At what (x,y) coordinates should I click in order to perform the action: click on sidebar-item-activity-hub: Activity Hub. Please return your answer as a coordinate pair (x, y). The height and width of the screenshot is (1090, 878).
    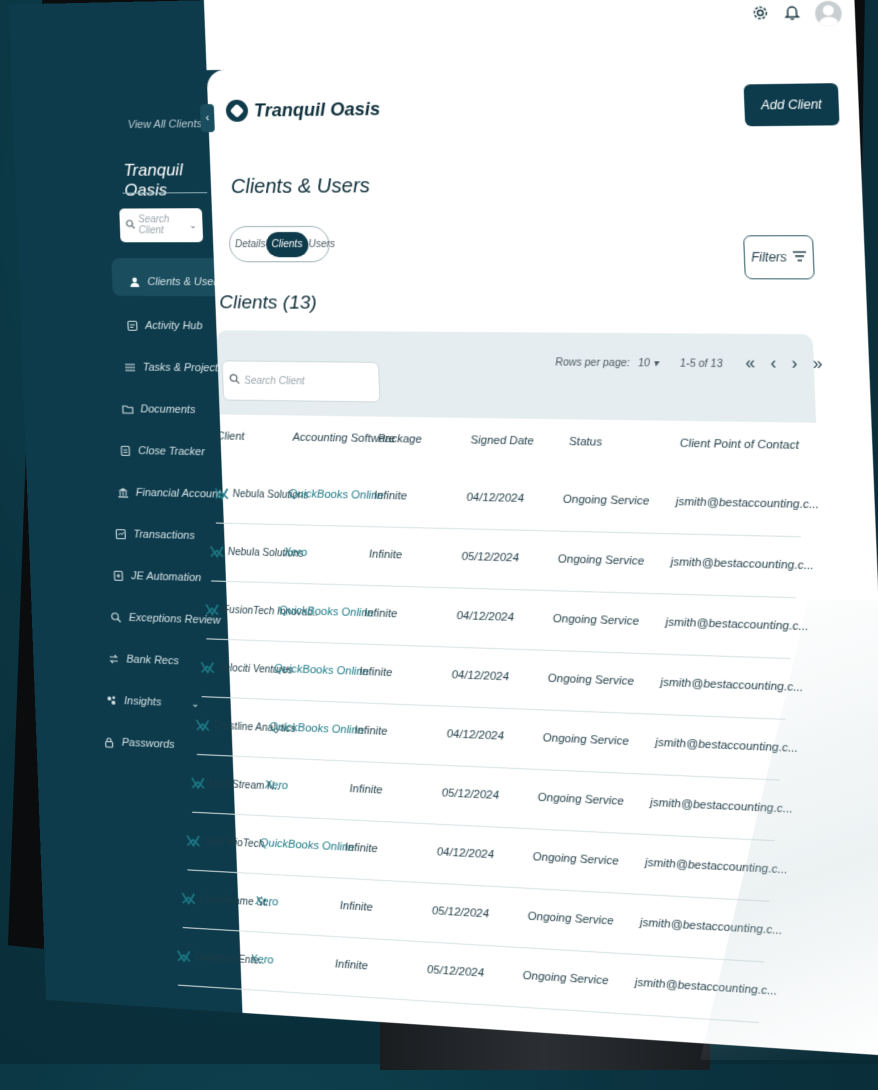
    Looking at the image, I should click on (164, 326).